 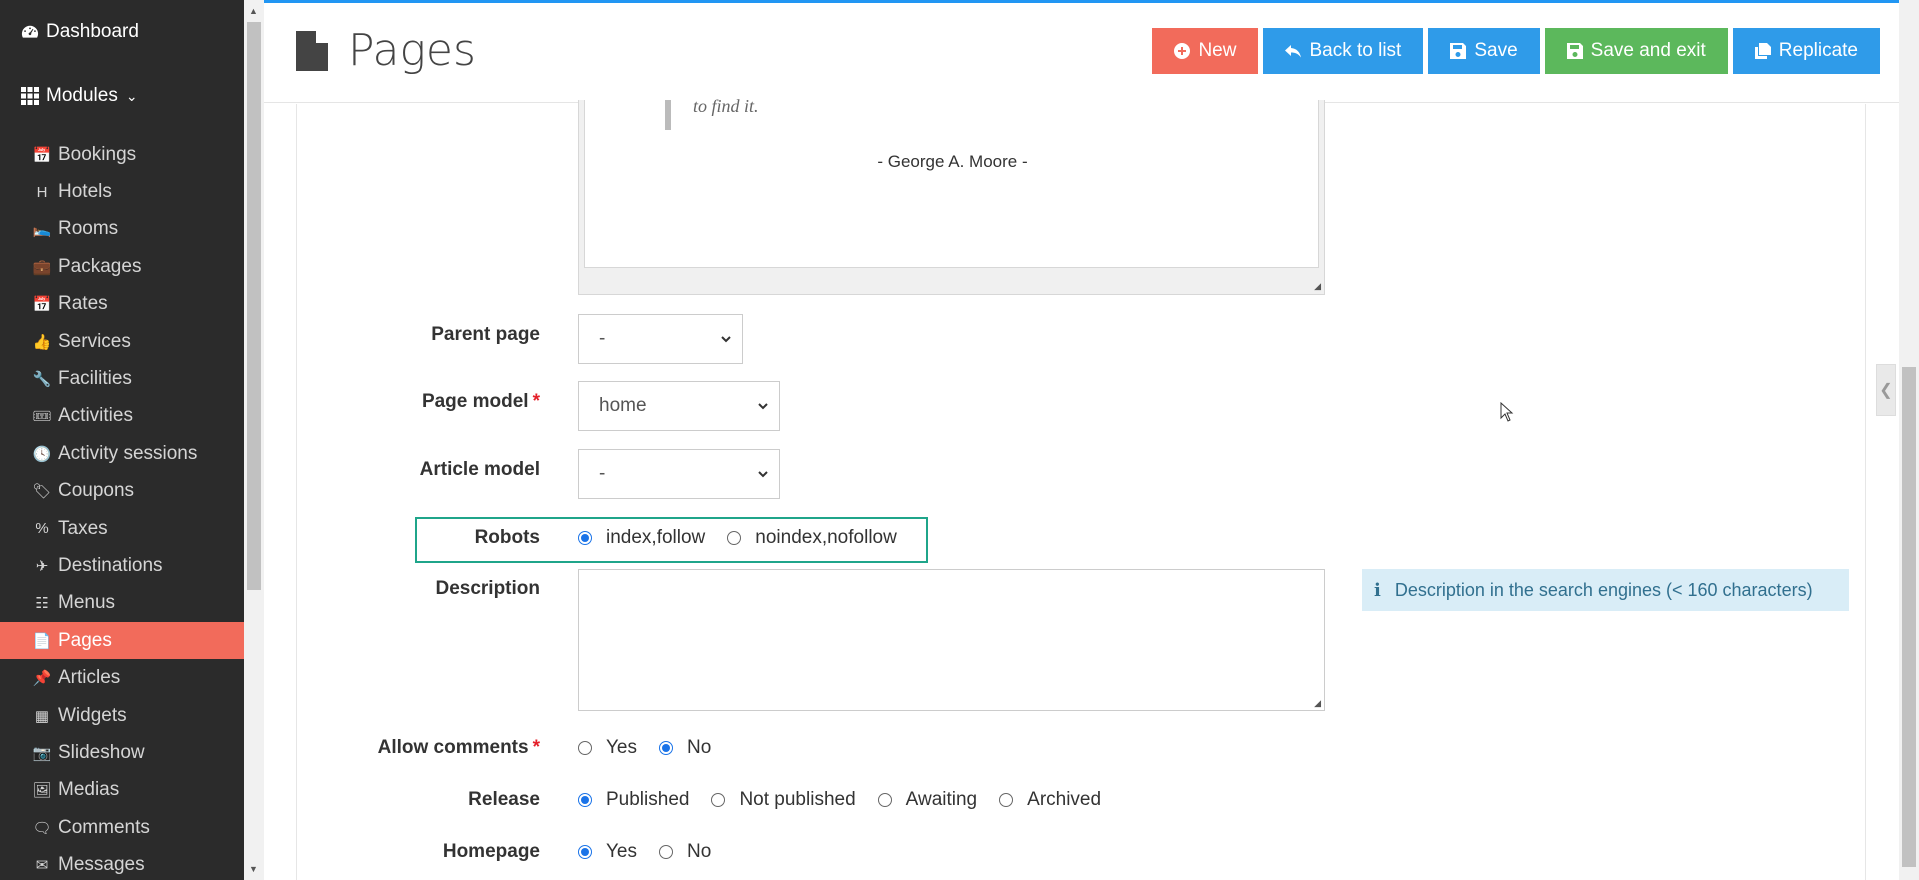 What do you see at coordinates (655, 852) in the screenshot?
I see `homepage-radio-group: Yes No` at bounding box center [655, 852].